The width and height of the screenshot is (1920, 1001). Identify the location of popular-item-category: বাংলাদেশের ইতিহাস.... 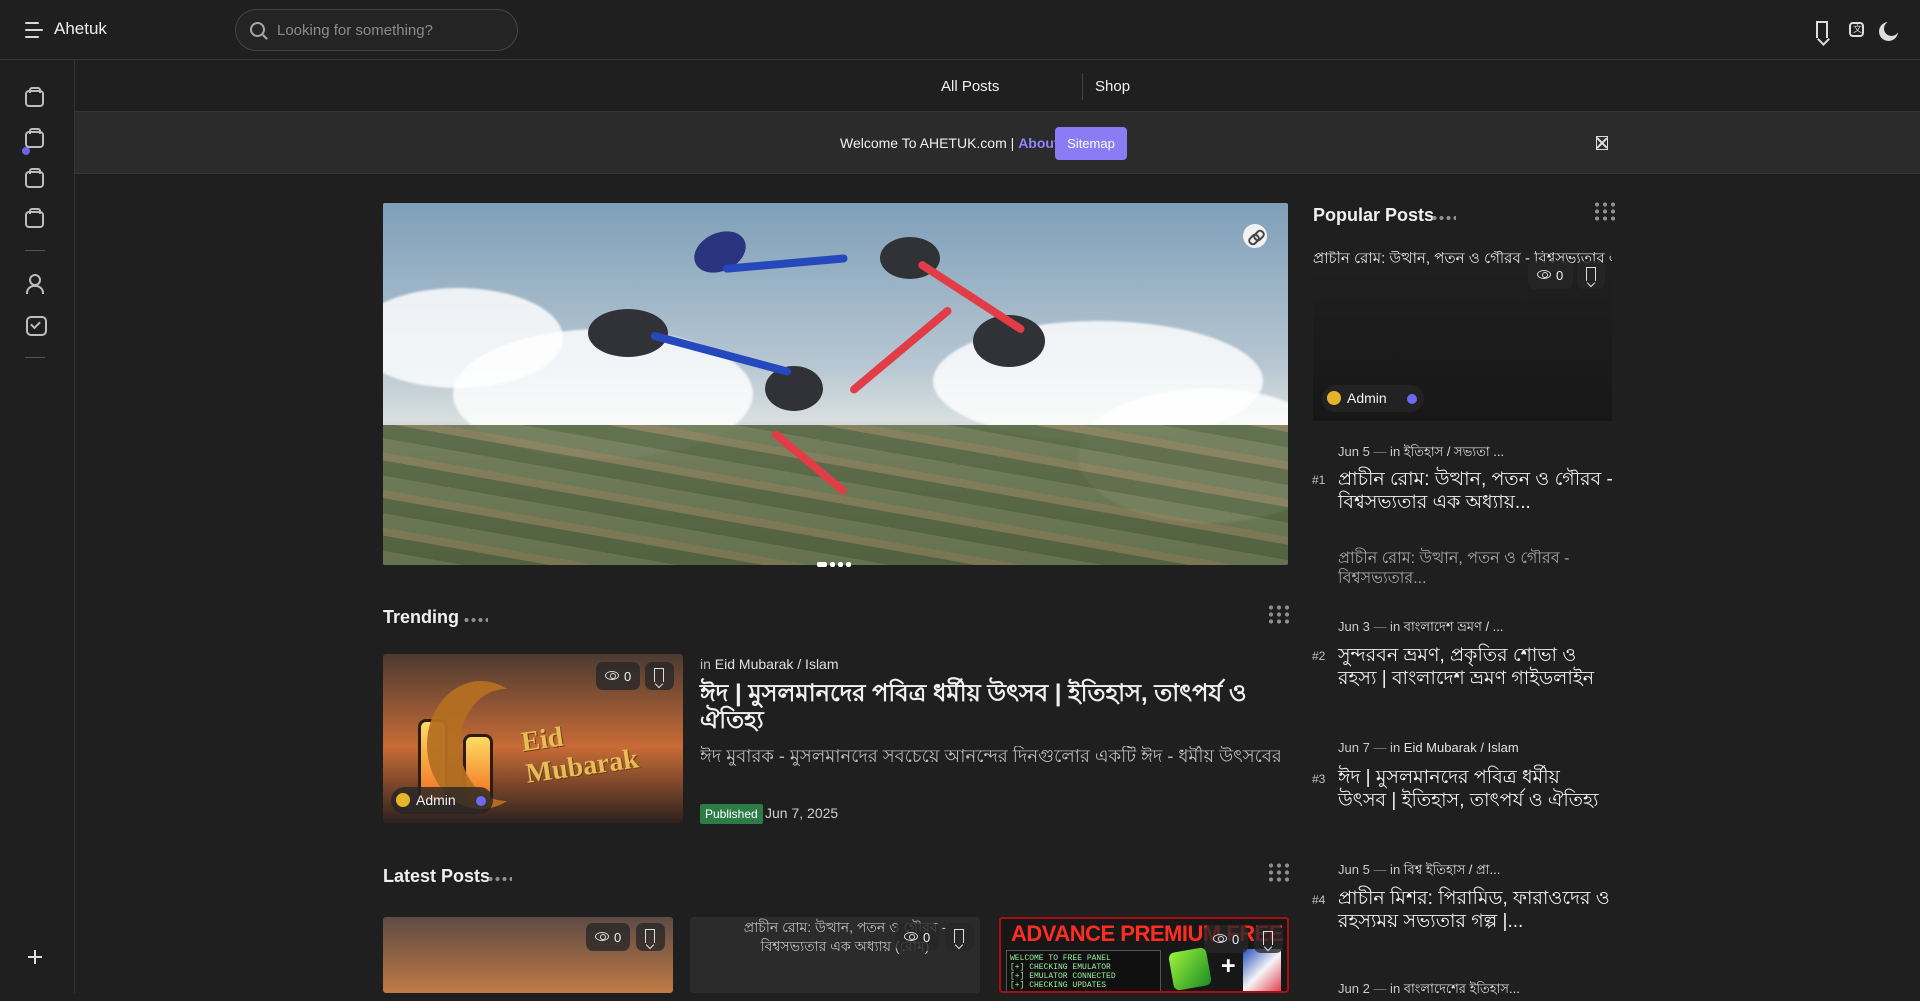
(1462, 988).